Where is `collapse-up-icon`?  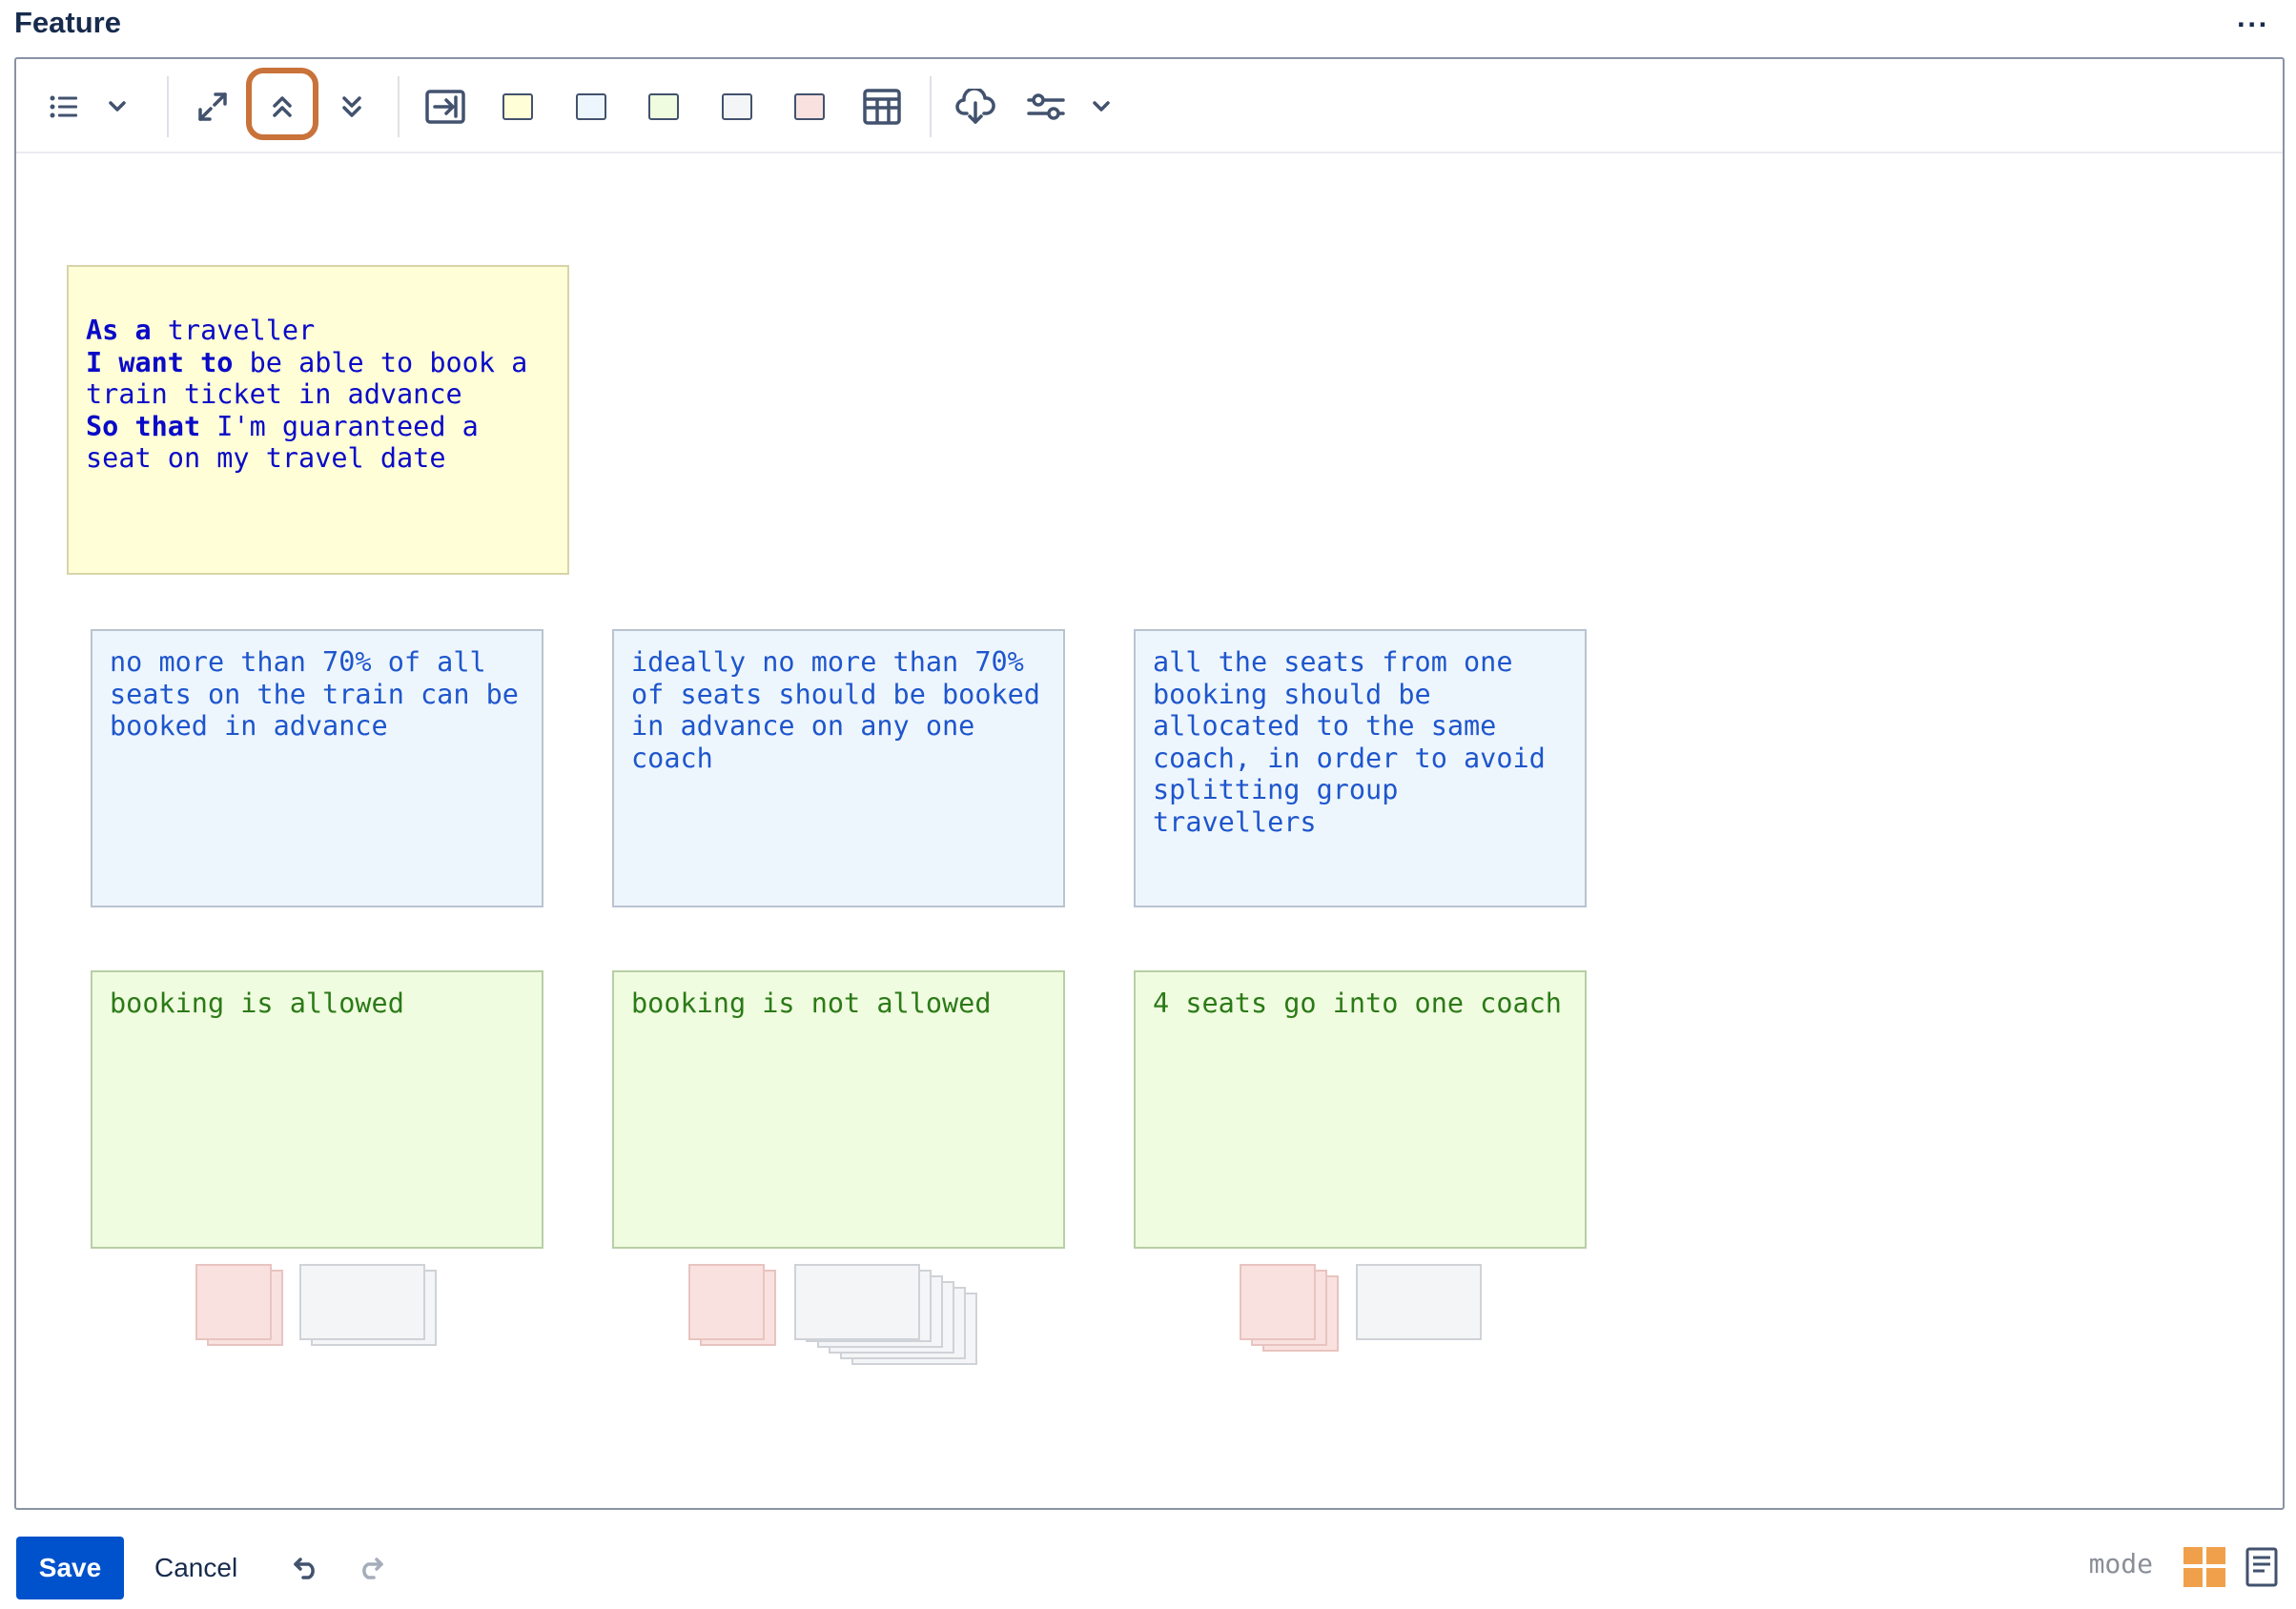
collapse-up-icon is located at coordinates (282, 107).